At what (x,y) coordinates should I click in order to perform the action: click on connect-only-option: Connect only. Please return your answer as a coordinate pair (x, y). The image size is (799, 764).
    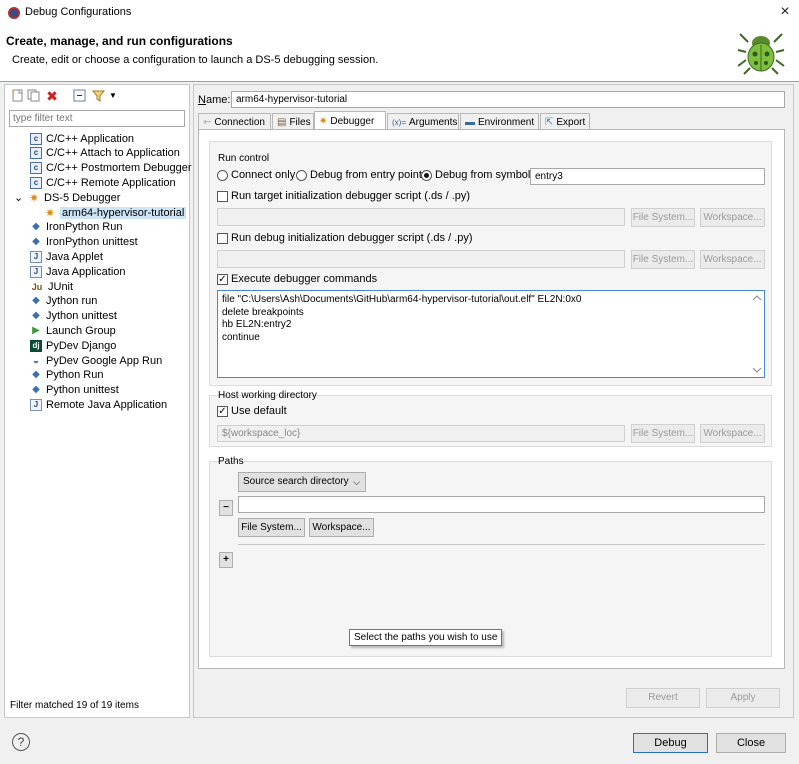
    Looking at the image, I should click on (256, 175).